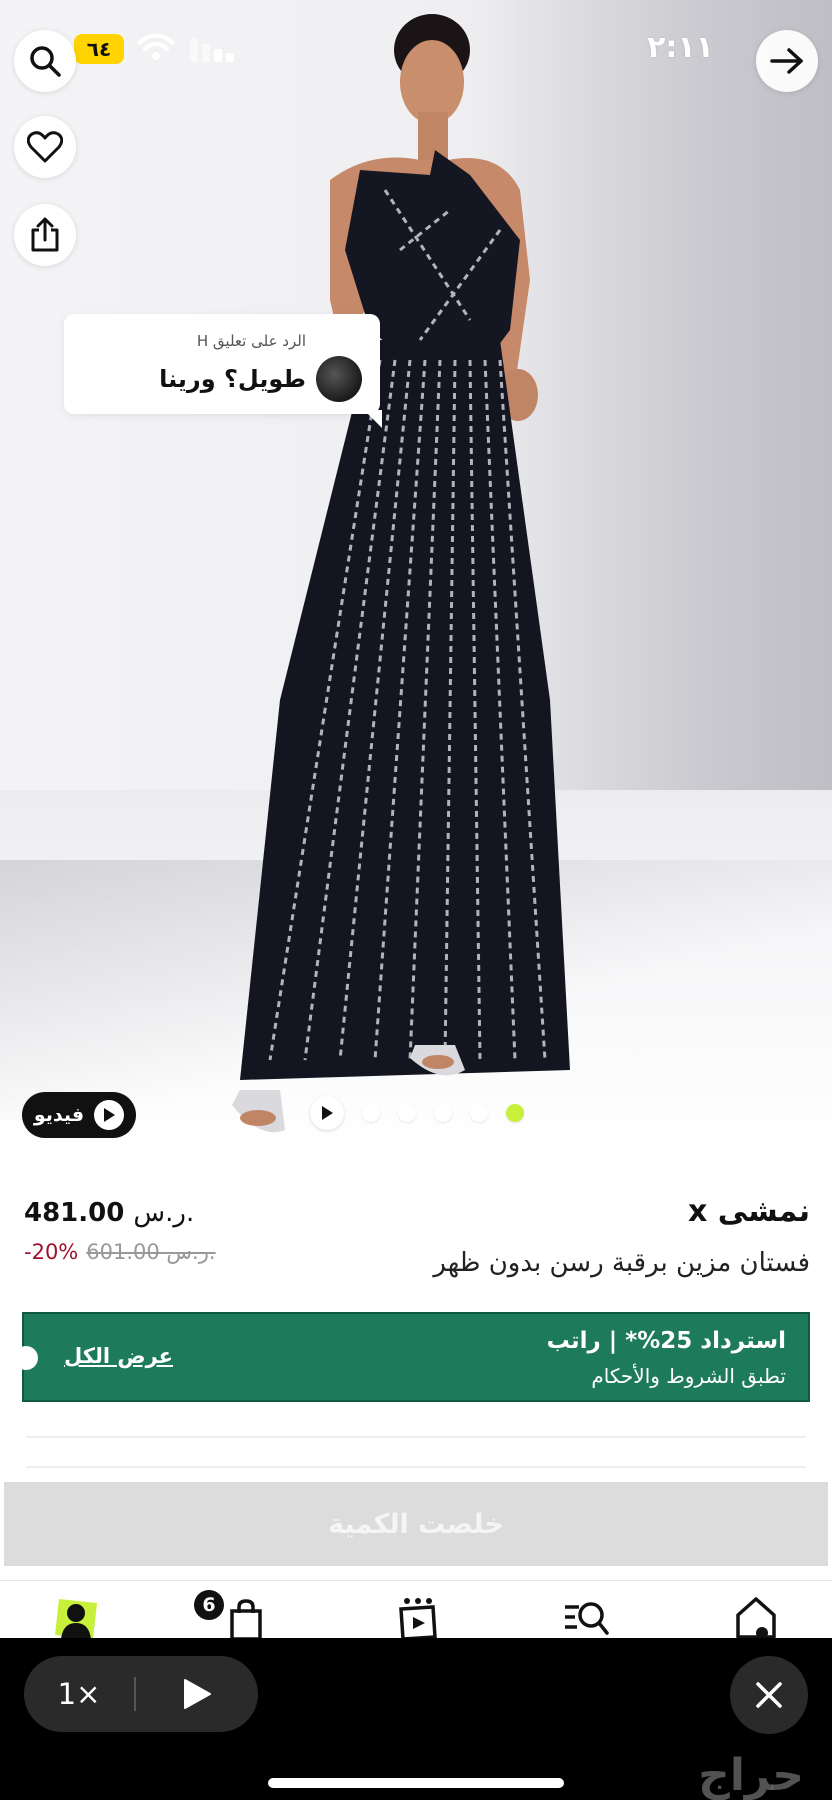 This screenshot has height=1800, width=832. What do you see at coordinates (74, 1213) in the screenshot?
I see `price-value: 481.00` at bounding box center [74, 1213].